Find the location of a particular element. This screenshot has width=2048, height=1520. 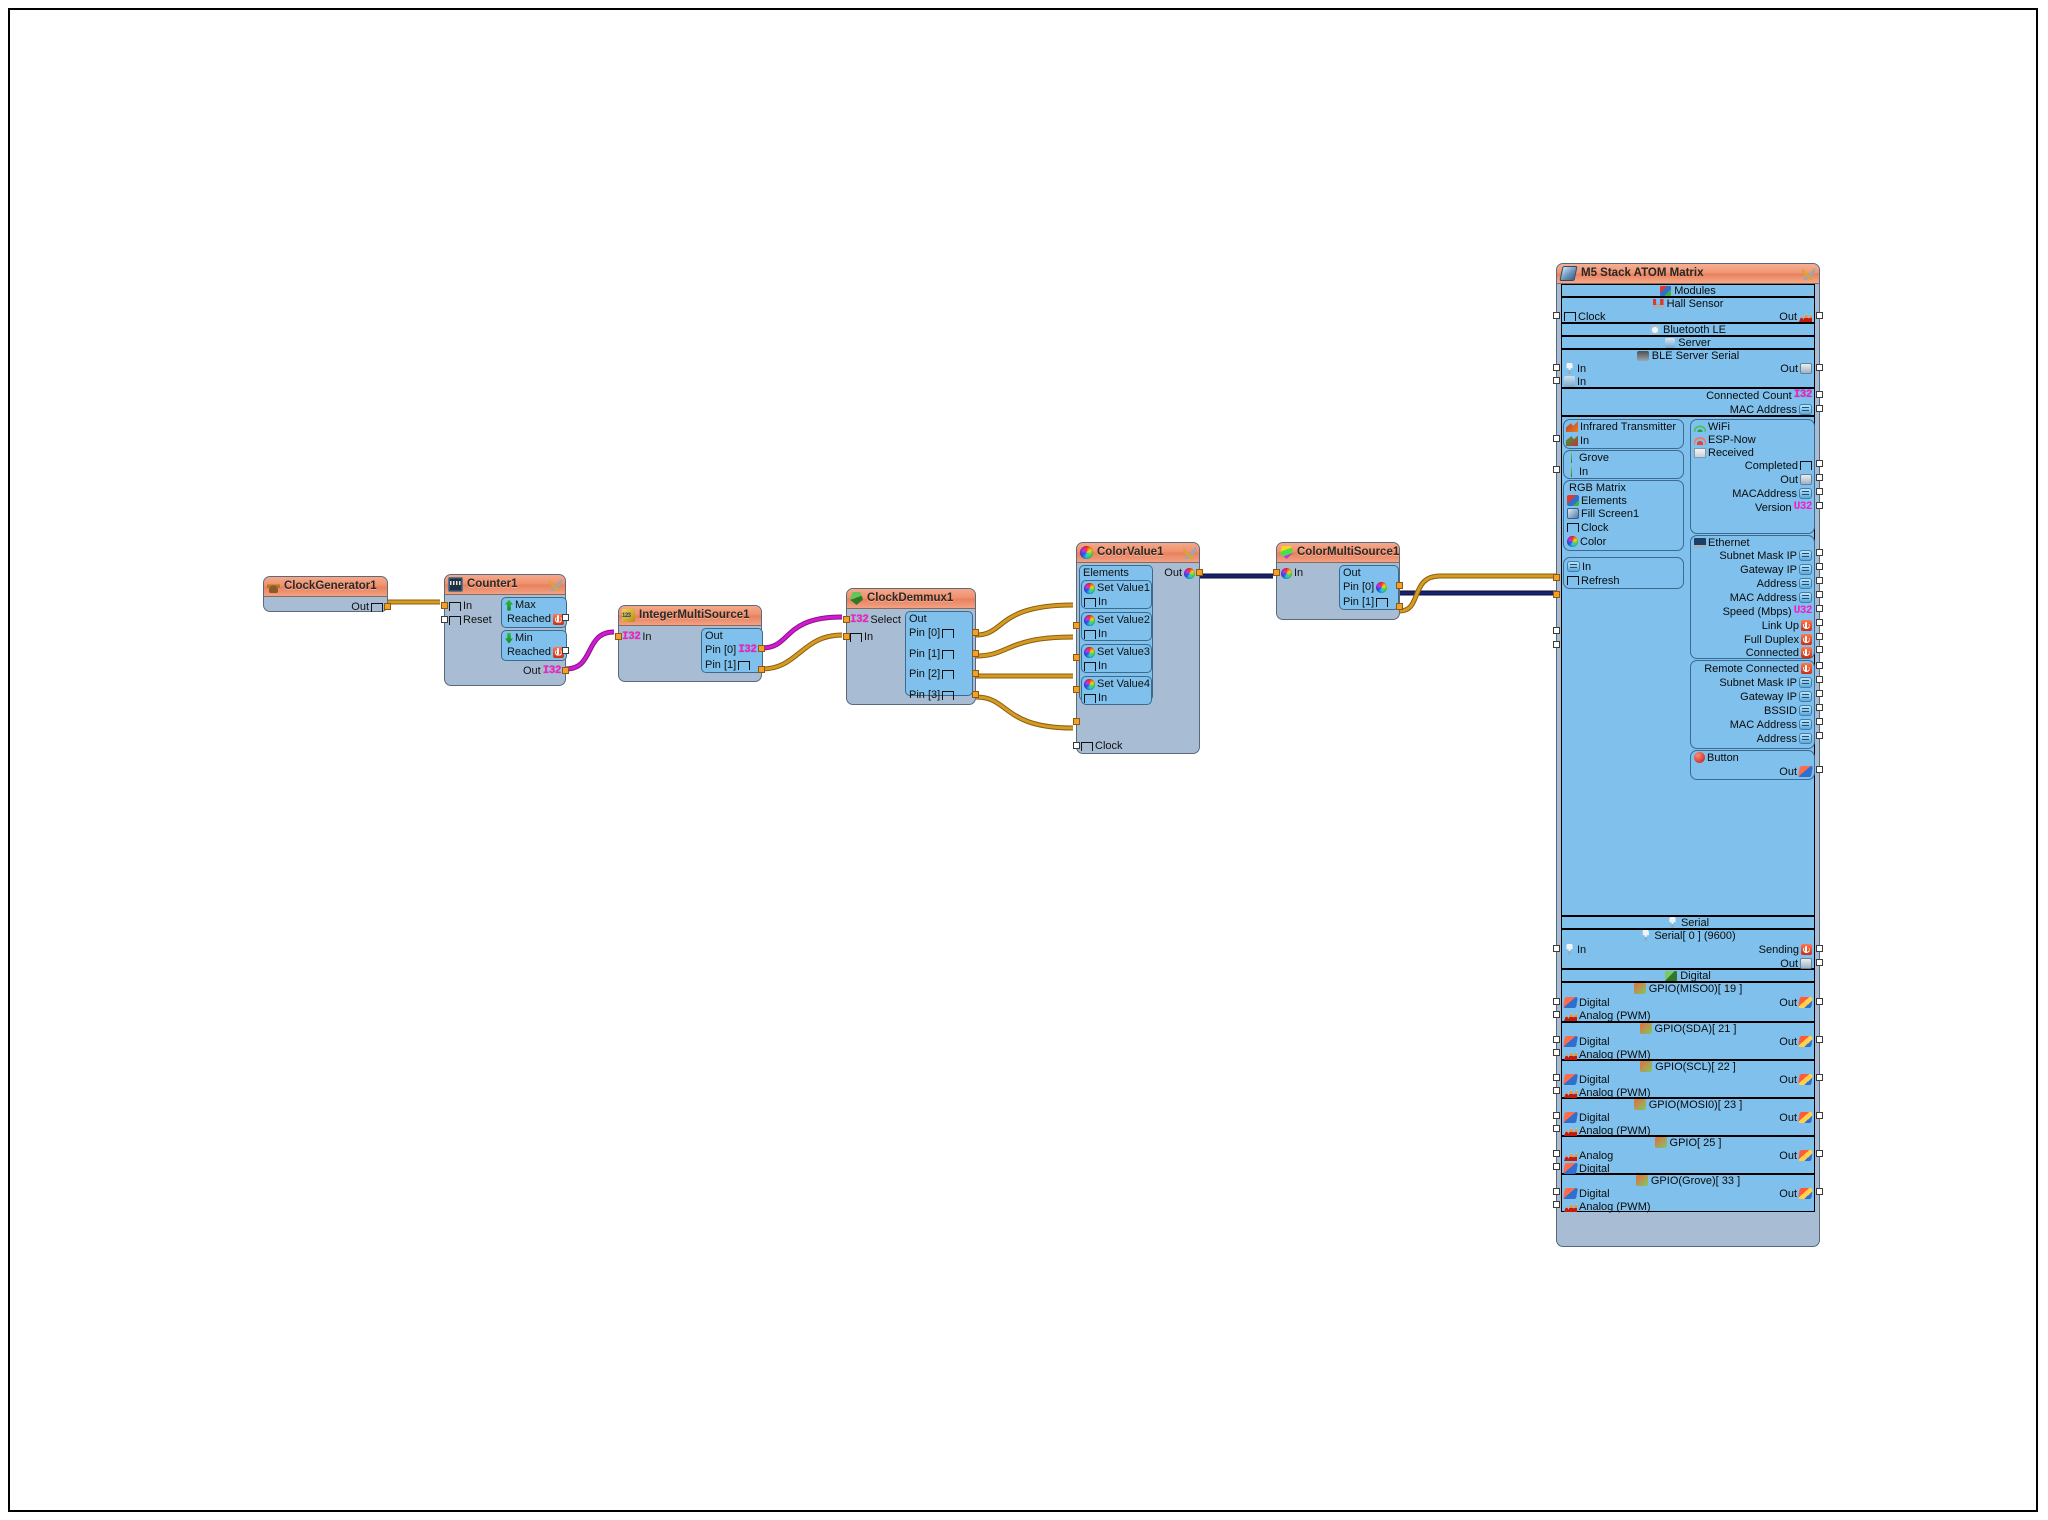

pin-remote-gateway: Gateway IP is located at coordinates (1752, 696).